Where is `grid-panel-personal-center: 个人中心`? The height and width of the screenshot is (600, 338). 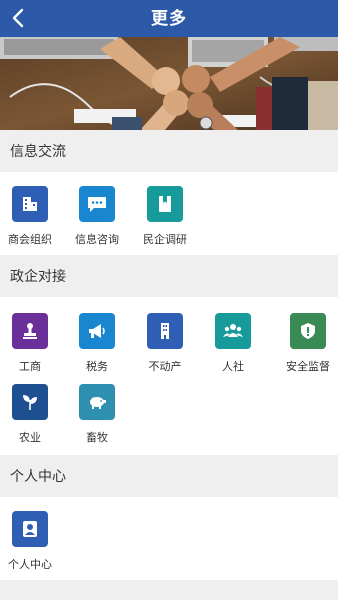
grid-panel-personal-center: 个人中心 is located at coordinates (169, 538).